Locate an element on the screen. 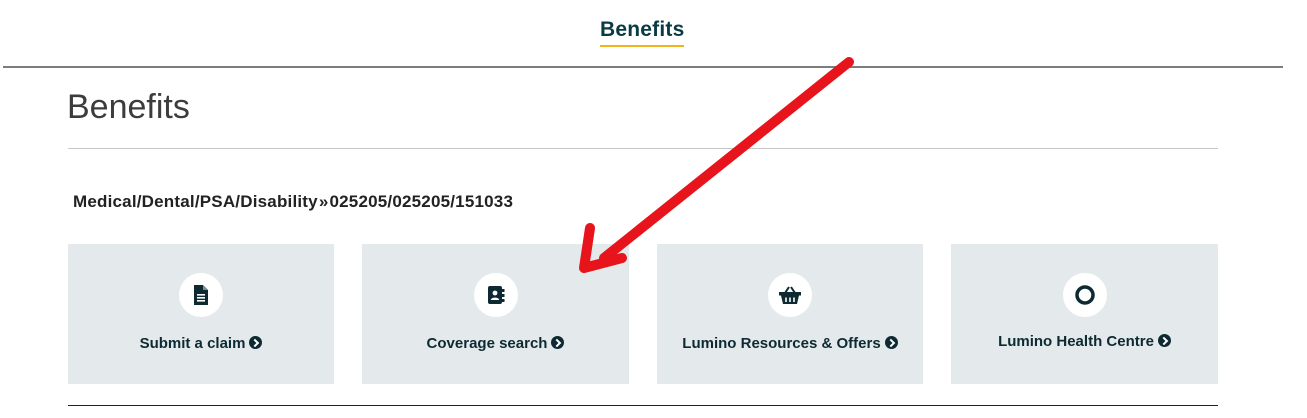 The height and width of the screenshot is (418, 1307). coverage-search-card: Coverage search is located at coordinates (495, 314).